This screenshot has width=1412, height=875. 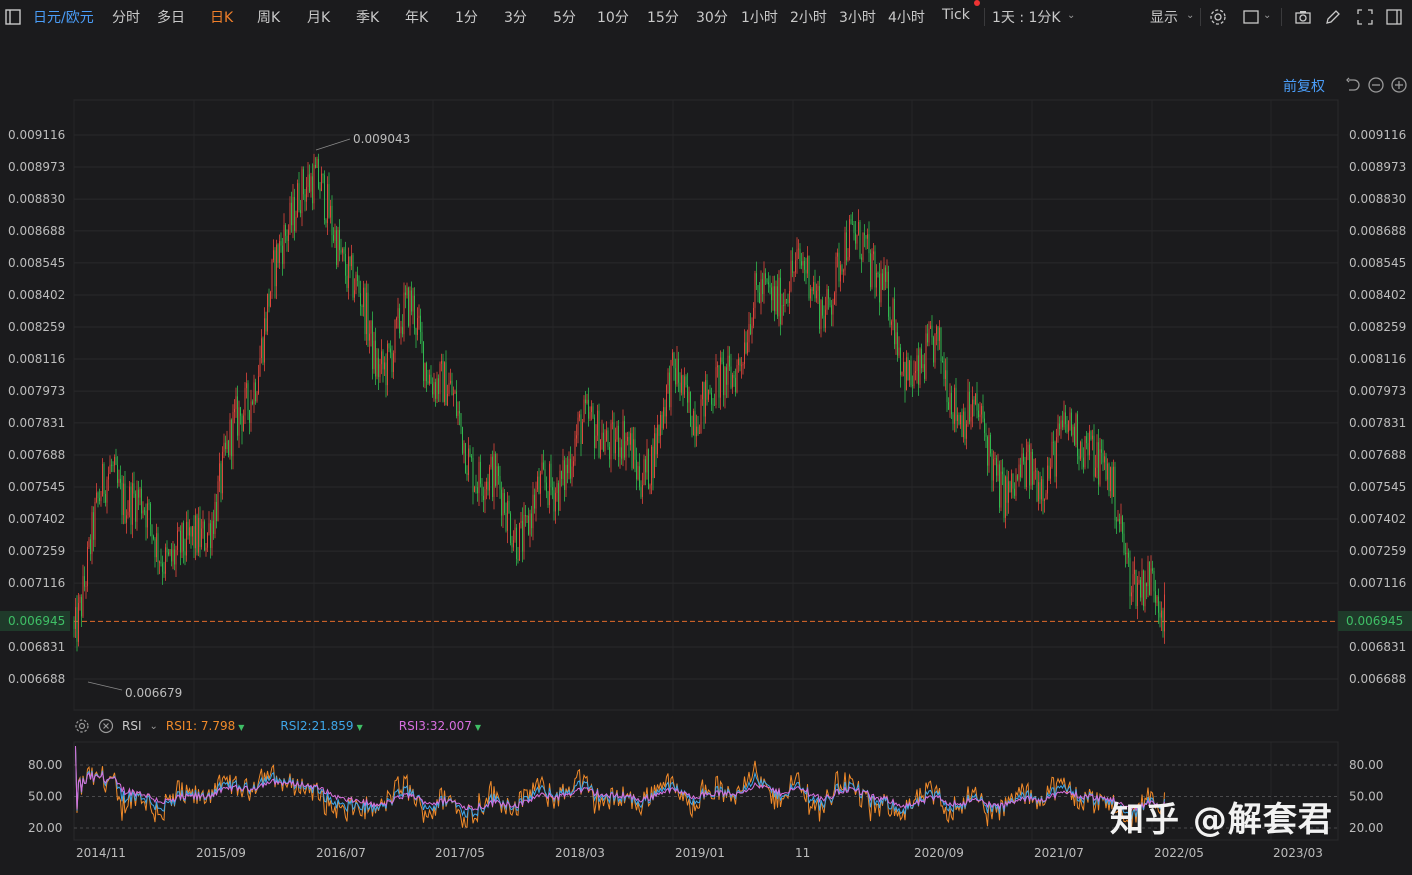 What do you see at coordinates (132, 726) in the screenshot?
I see `indicator-name: RSI` at bounding box center [132, 726].